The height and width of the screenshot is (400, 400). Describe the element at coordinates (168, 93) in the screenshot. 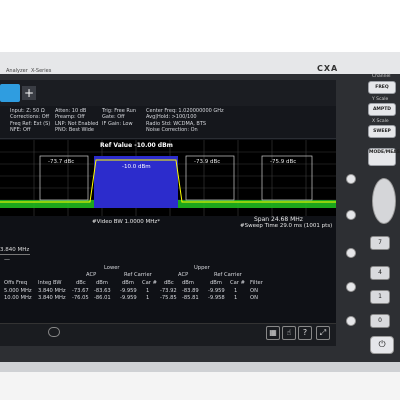

I see `tab-bar: +` at that location.